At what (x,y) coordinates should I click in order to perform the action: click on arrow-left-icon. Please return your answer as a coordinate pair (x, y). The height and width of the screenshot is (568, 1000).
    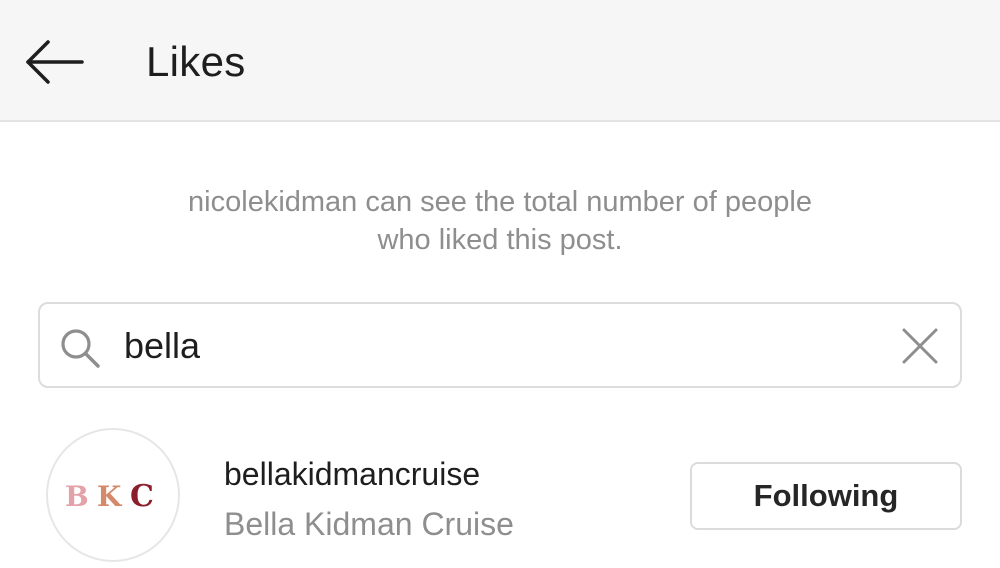
    Looking at the image, I should click on (55, 62).